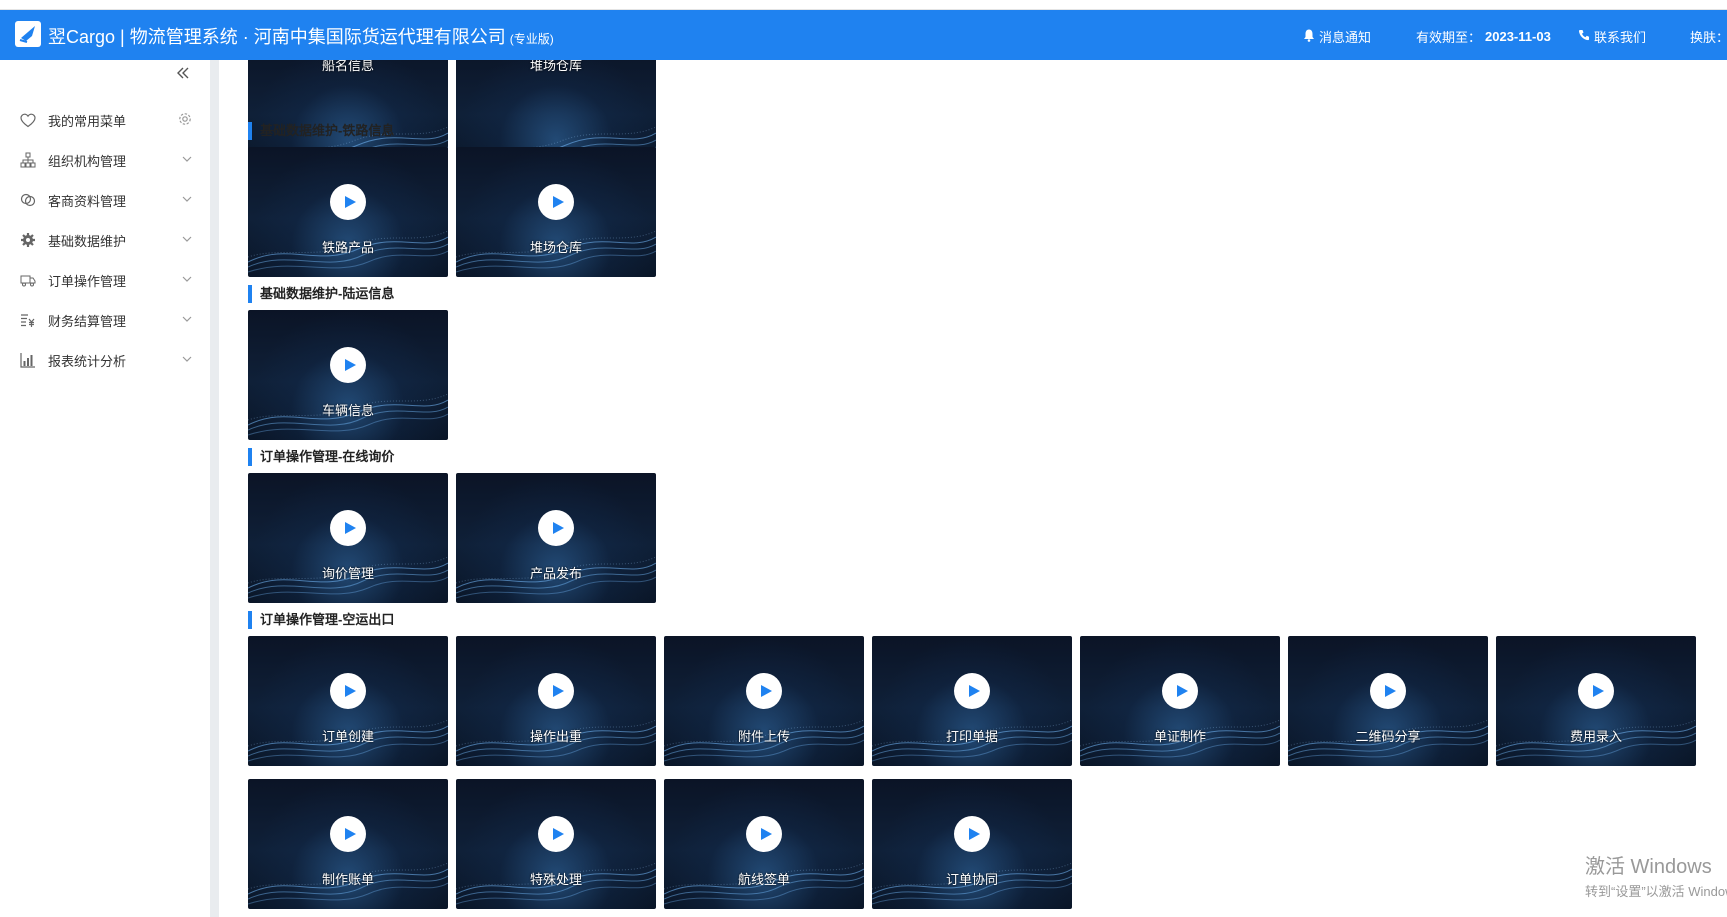 This screenshot has width=1727, height=917. I want to click on watermark-line2: 转到“设置”以激活 Windows。, so click(1656, 891).